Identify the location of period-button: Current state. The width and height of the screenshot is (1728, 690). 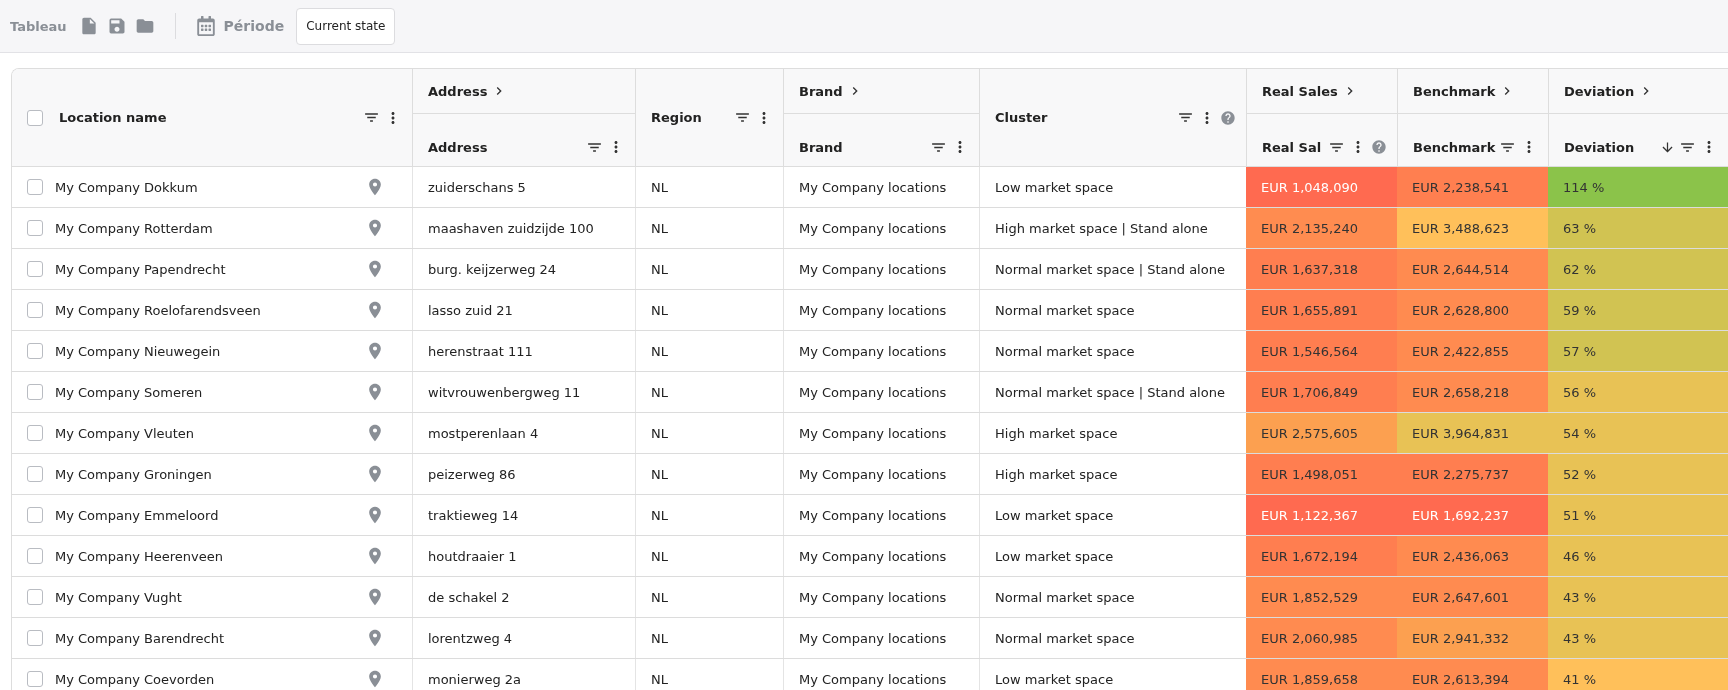
(346, 26).